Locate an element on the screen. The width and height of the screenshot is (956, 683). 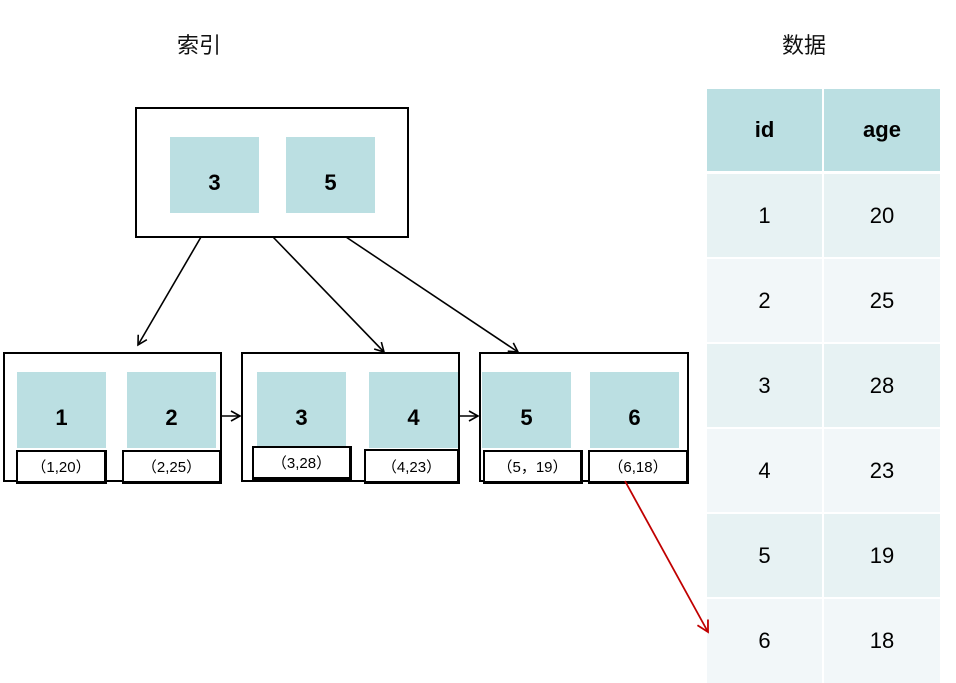
leaf-row-entry: （6,18） is located at coordinates (638, 467).